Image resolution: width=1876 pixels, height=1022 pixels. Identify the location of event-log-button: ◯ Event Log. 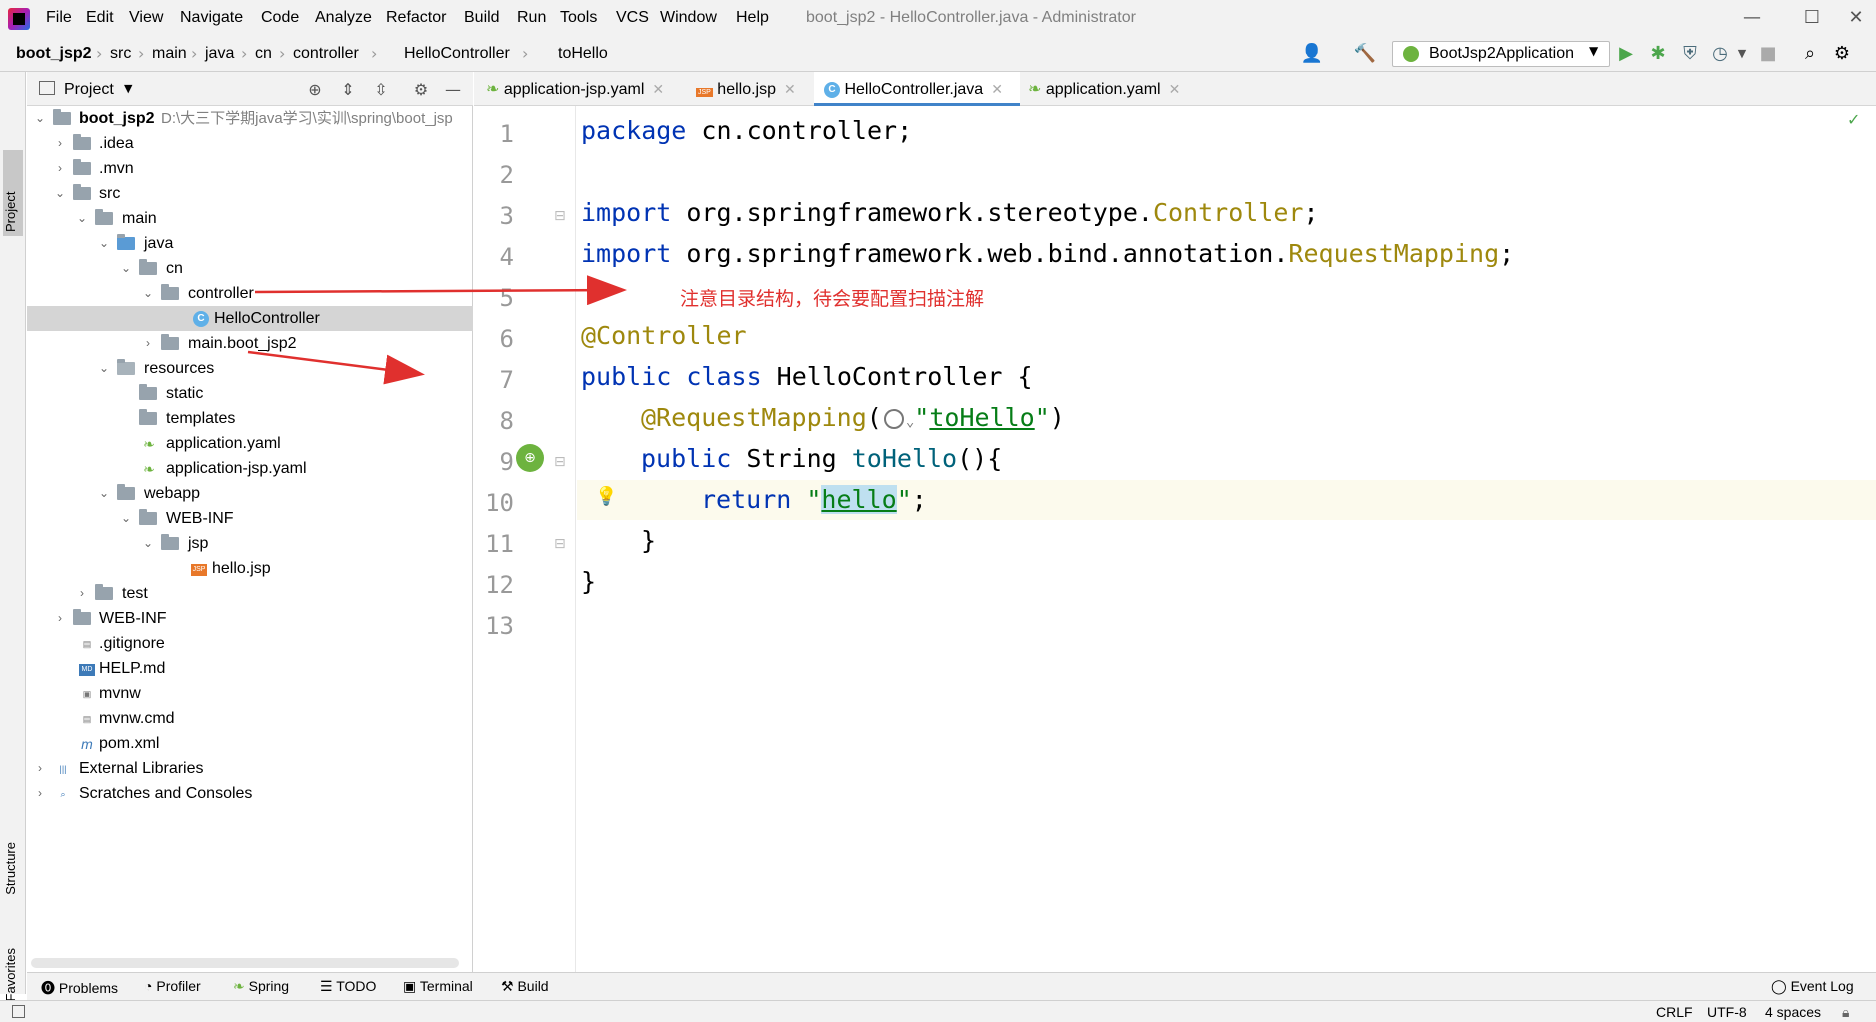
(1812, 986).